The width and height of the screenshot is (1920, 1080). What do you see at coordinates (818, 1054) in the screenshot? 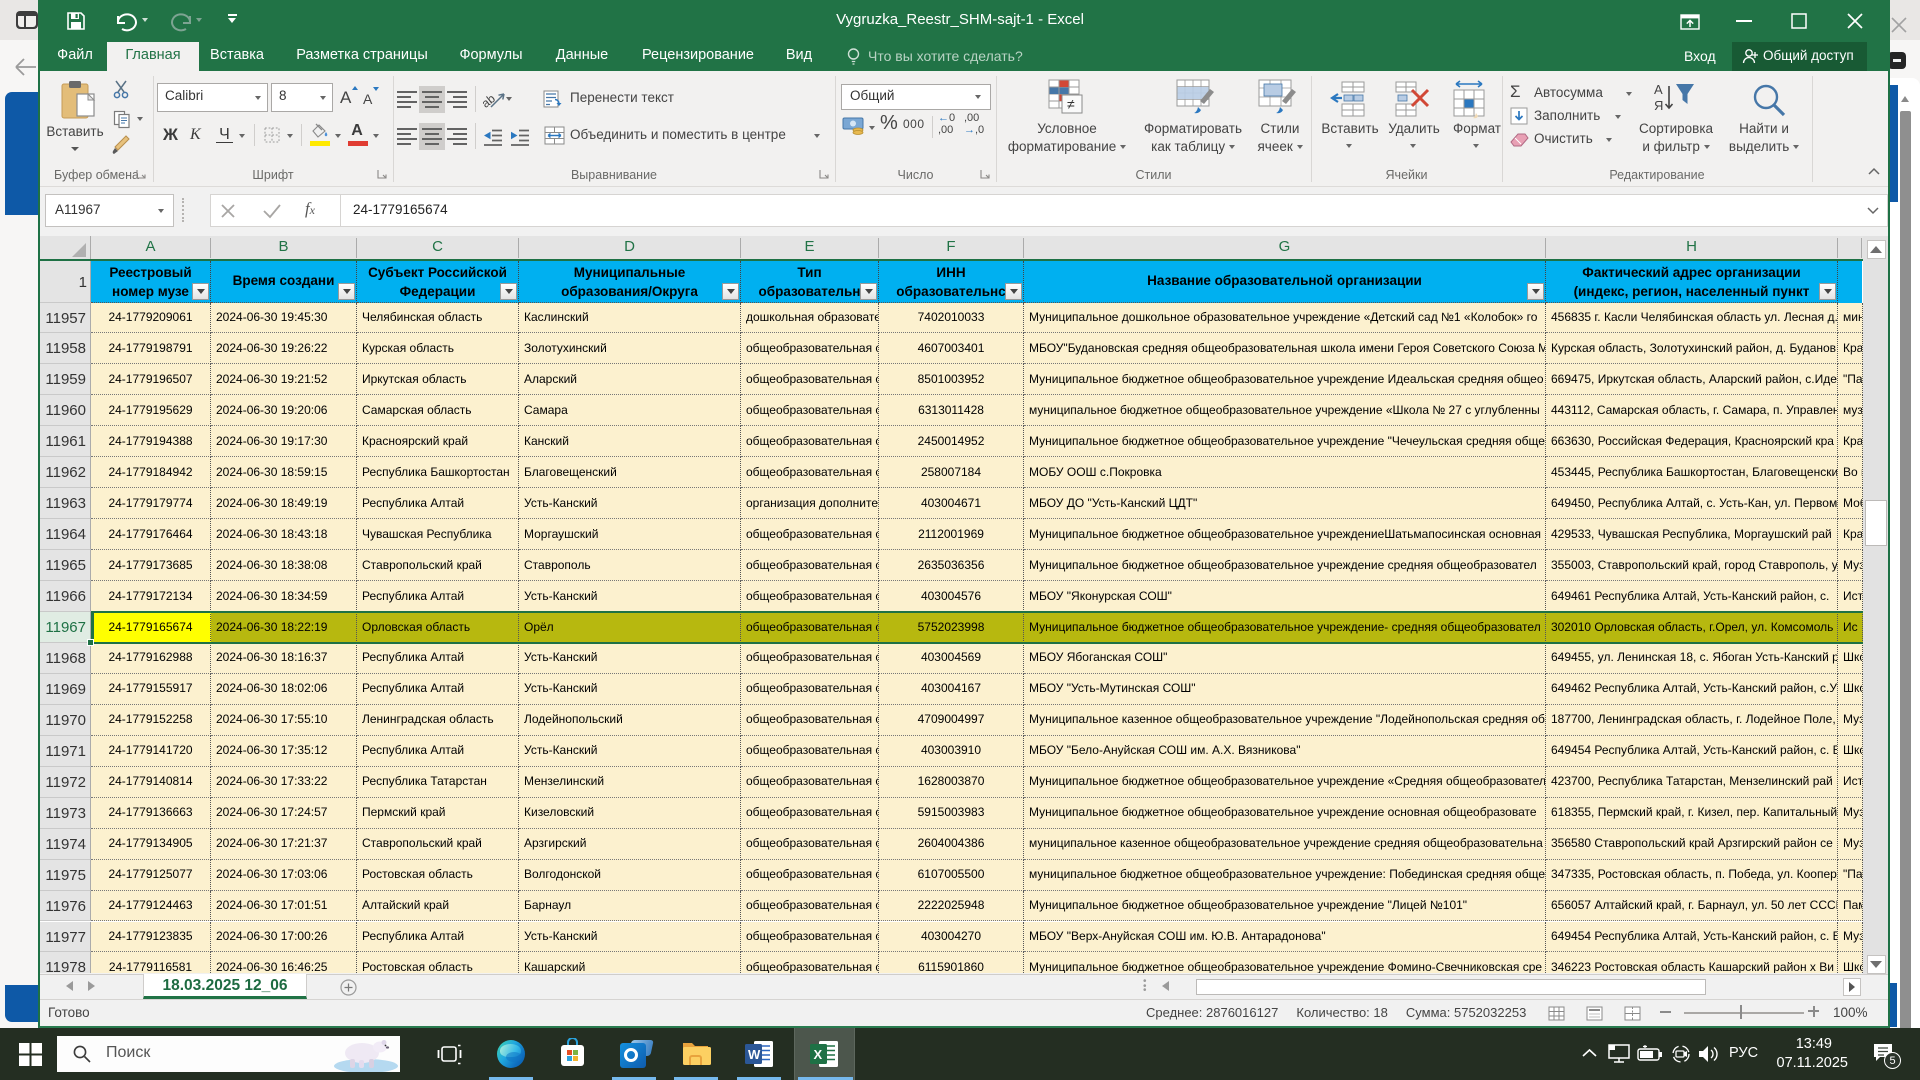
I see `svg-text: X` at bounding box center [818, 1054].